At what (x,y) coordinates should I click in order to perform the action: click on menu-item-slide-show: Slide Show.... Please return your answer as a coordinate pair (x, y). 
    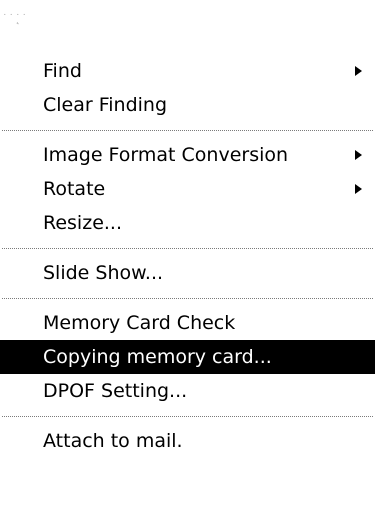
    Looking at the image, I should click on (187, 273).